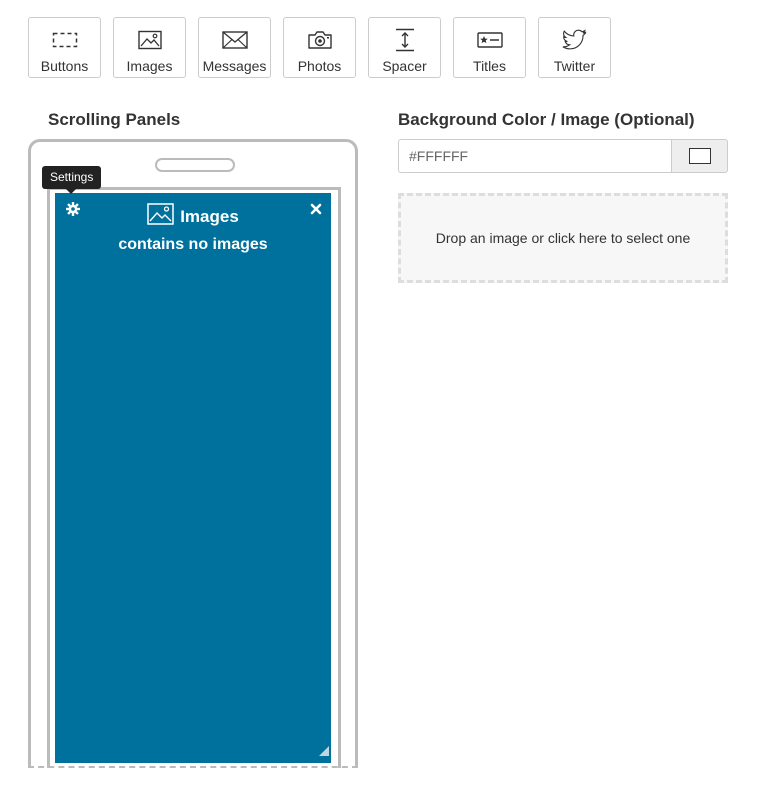 This screenshot has width=761, height=803. I want to click on toolbar-buttons-button: Buttons, so click(64, 47).